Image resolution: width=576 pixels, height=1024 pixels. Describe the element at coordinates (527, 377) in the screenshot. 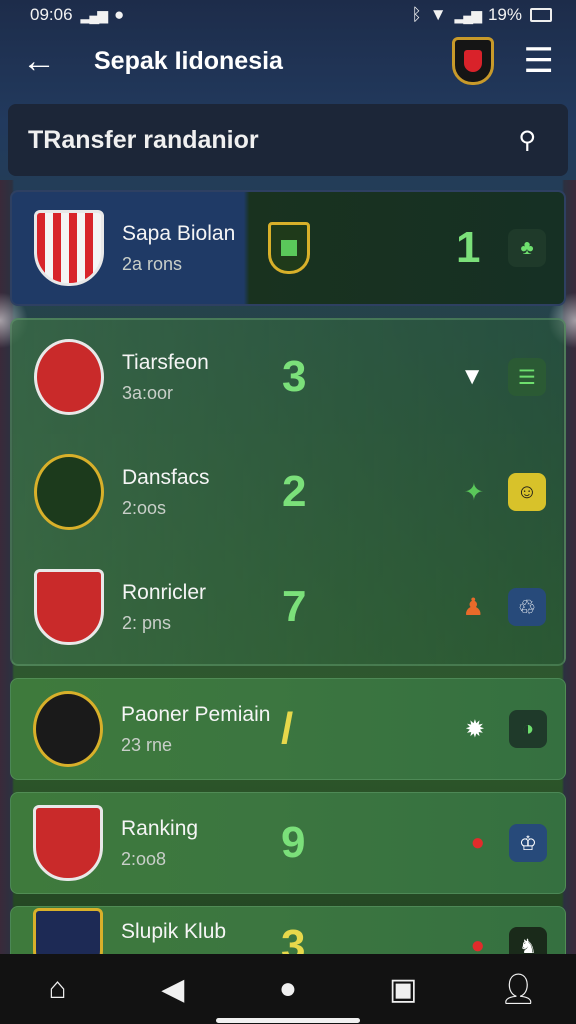

I see `action-icon: ☰` at that location.